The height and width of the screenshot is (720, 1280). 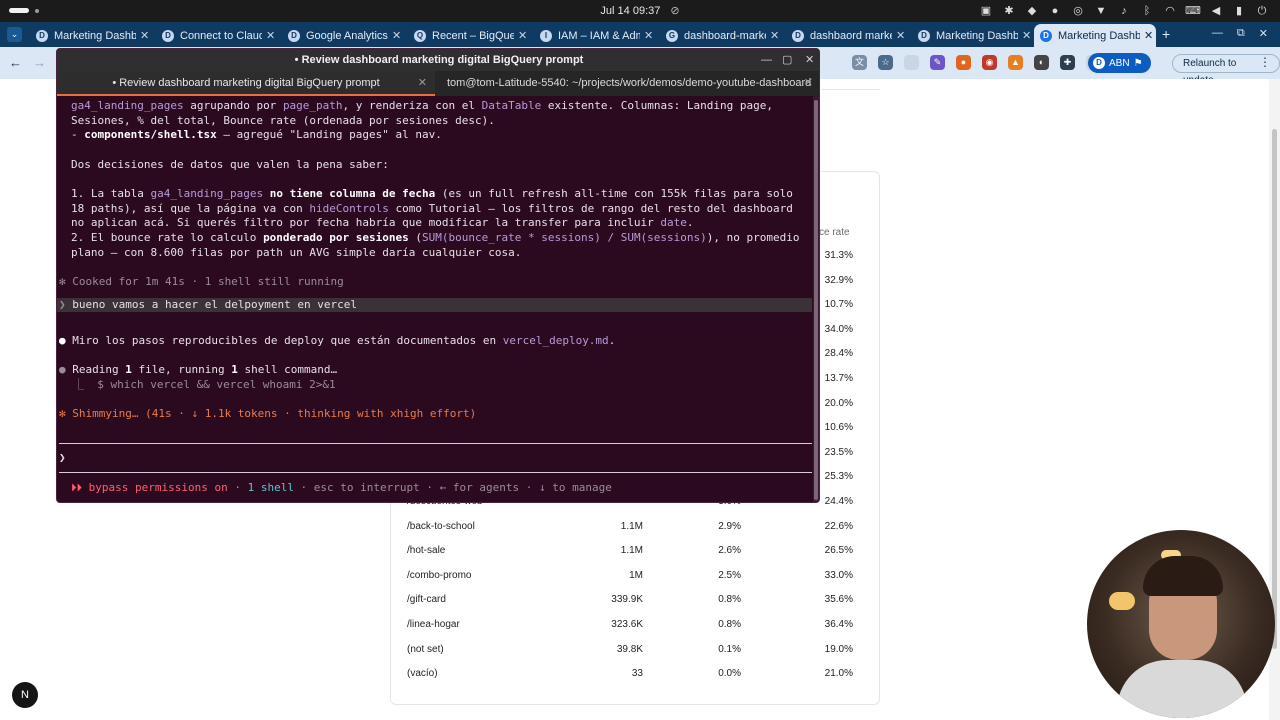 I want to click on sessions-cell: 339.9K, so click(x=627, y=600).